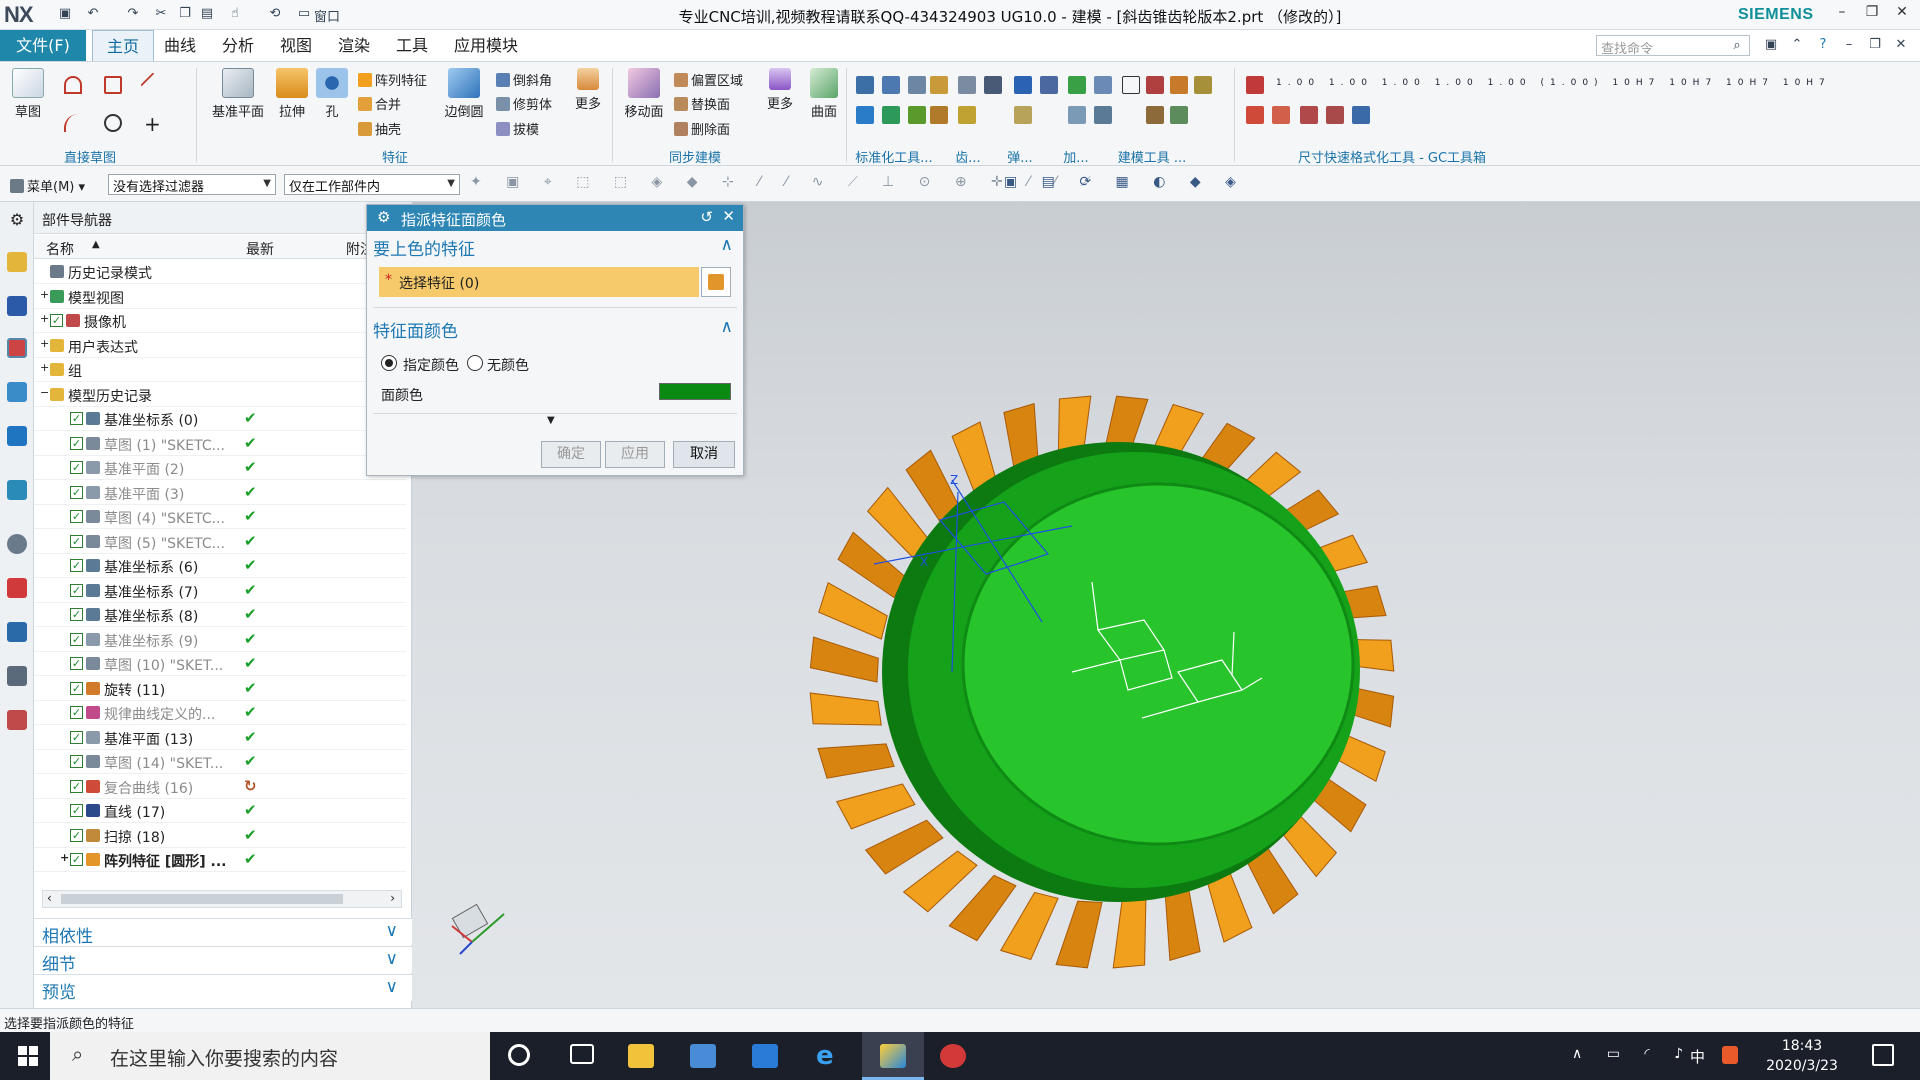 This screenshot has width=1920, height=1080. What do you see at coordinates (555, 247) in the screenshot?
I see `section-features-to-color: 要上色的特征 ∧` at bounding box center [555, 247].